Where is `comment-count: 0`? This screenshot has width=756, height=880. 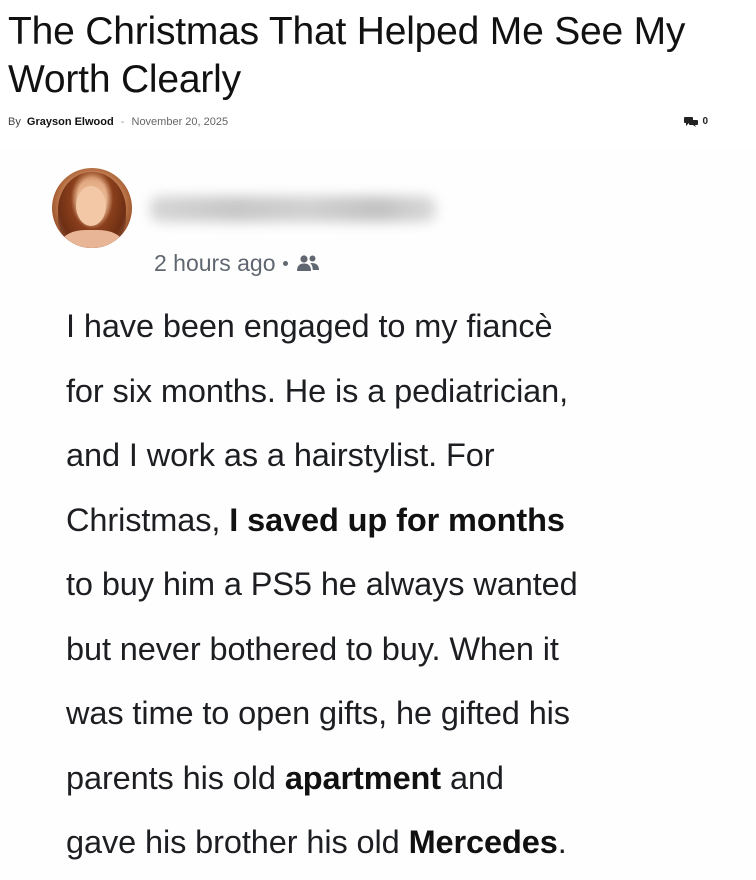 comment-count: 0 is located at coordinates (705, 121).